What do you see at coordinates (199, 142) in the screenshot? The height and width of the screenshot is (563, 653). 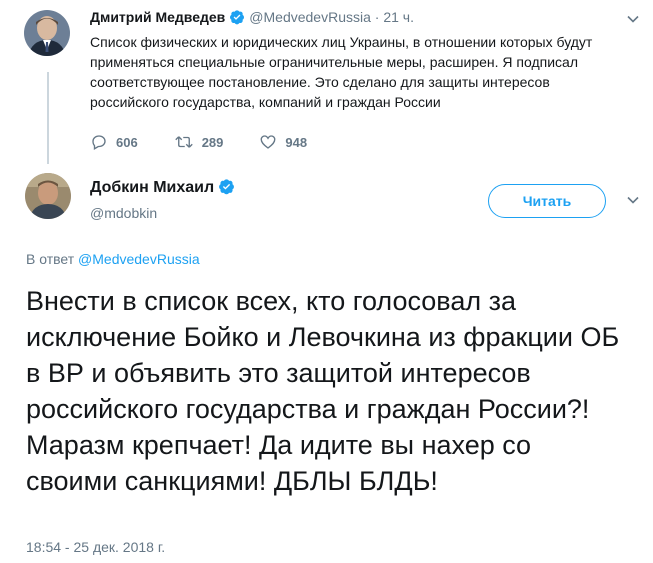 I see `retweet-button: 289` at bounding box center [199, 142].